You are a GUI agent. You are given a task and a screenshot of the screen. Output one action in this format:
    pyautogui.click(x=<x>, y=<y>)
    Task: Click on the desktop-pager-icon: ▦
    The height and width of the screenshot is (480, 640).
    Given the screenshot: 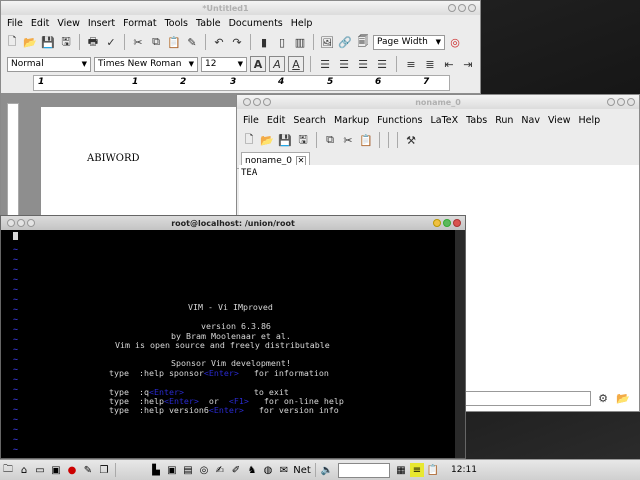 What is the action you would take?
    pyautogui.click(x=401, y=470)
    